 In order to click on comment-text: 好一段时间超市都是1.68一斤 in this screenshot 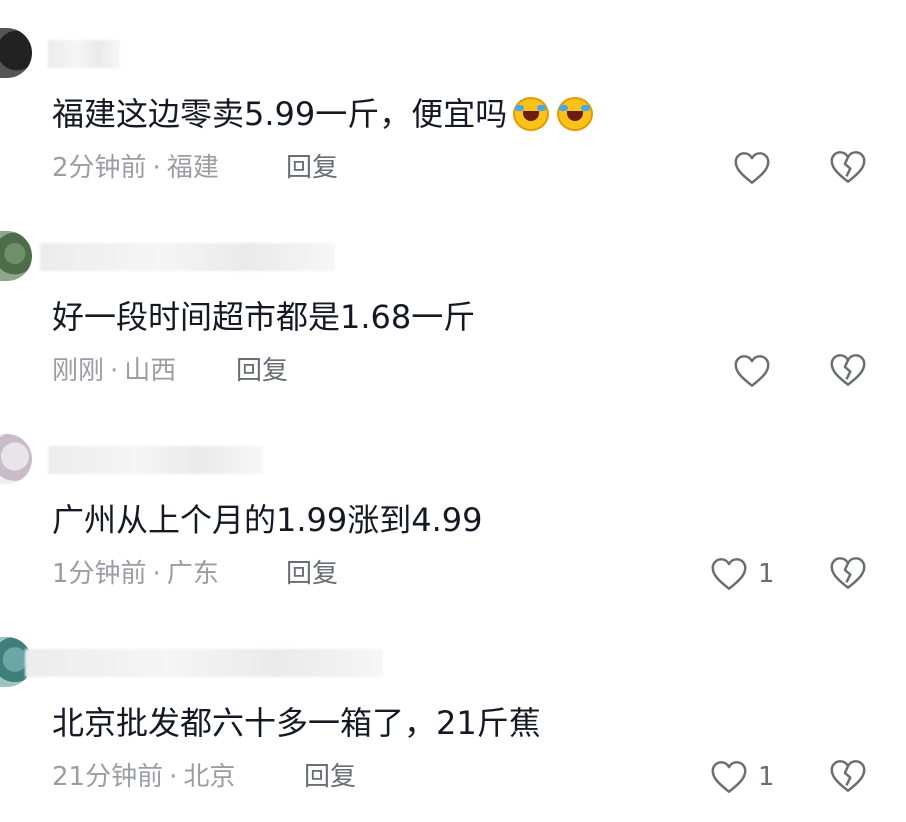, I will do `click(264, 317)`.